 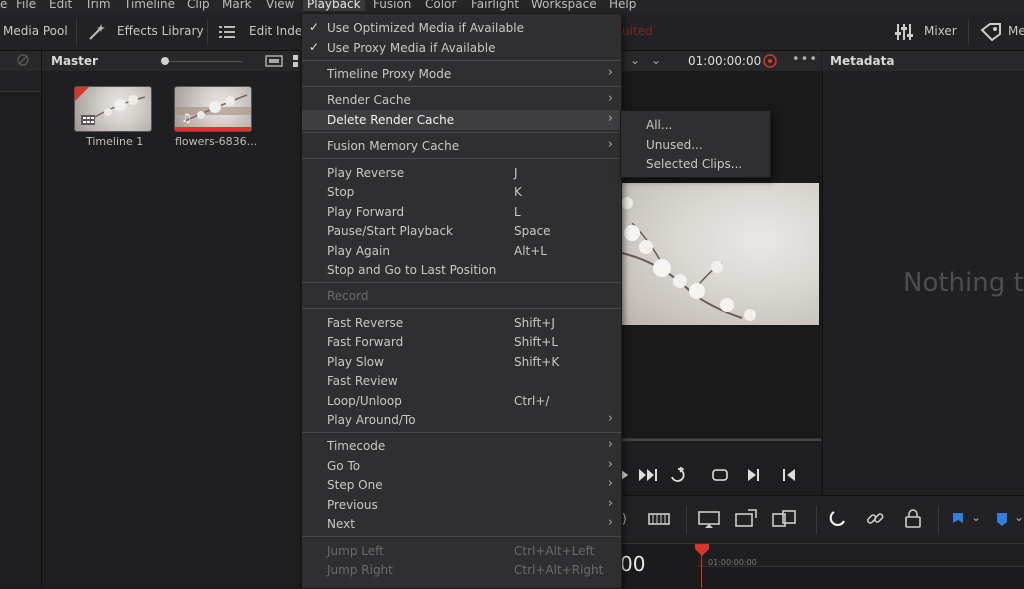 I want to click on trim-bracket-icon: ⟩, so click(x=624, y=519).